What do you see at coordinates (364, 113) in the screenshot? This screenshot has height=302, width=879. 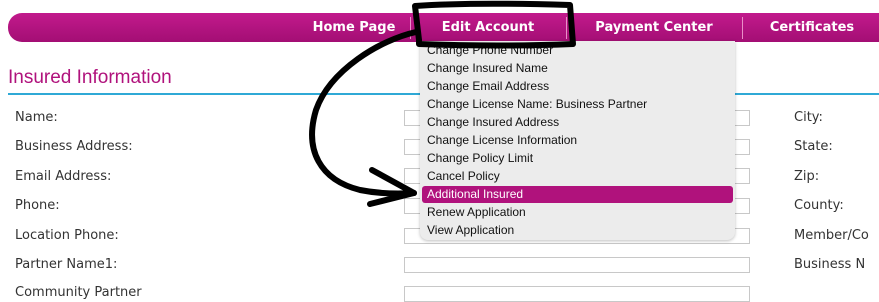 I see `annotation-arrow` at bounding box center [364, 113].